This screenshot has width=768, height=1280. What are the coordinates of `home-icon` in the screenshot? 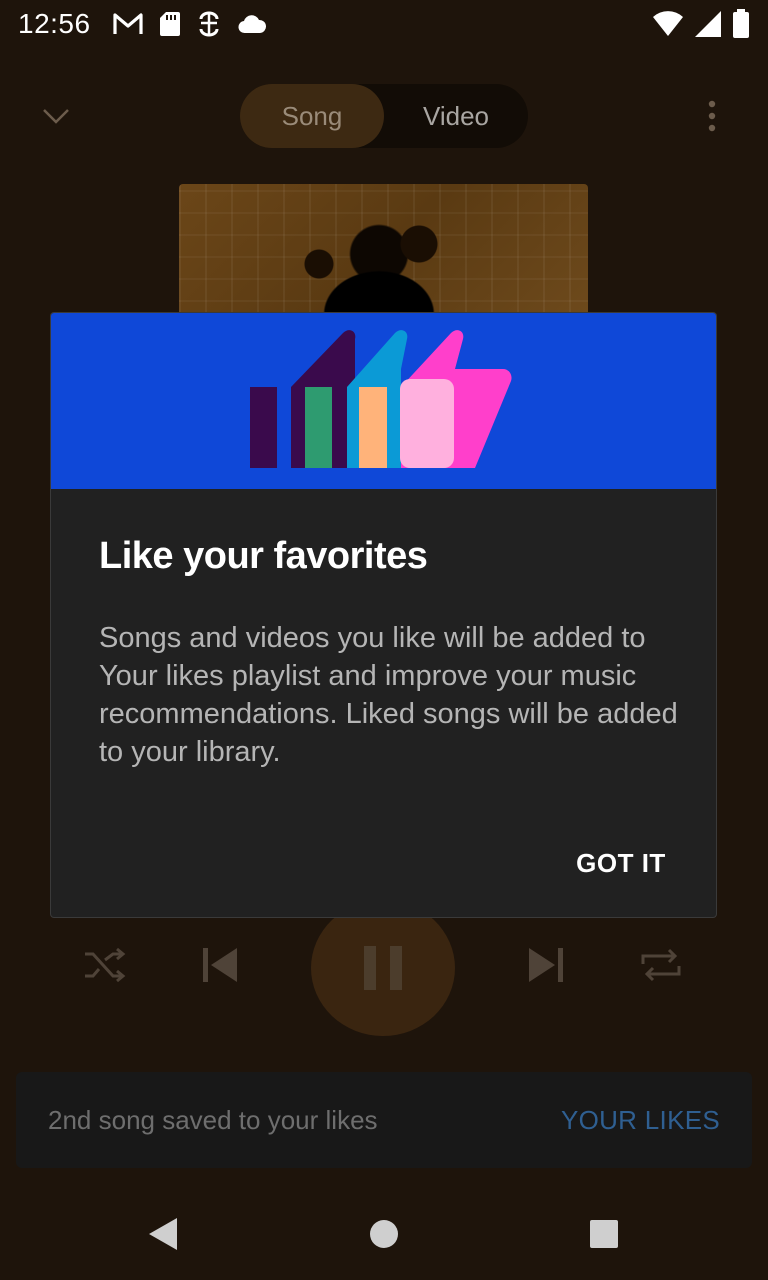 It's located at (384, 1234).